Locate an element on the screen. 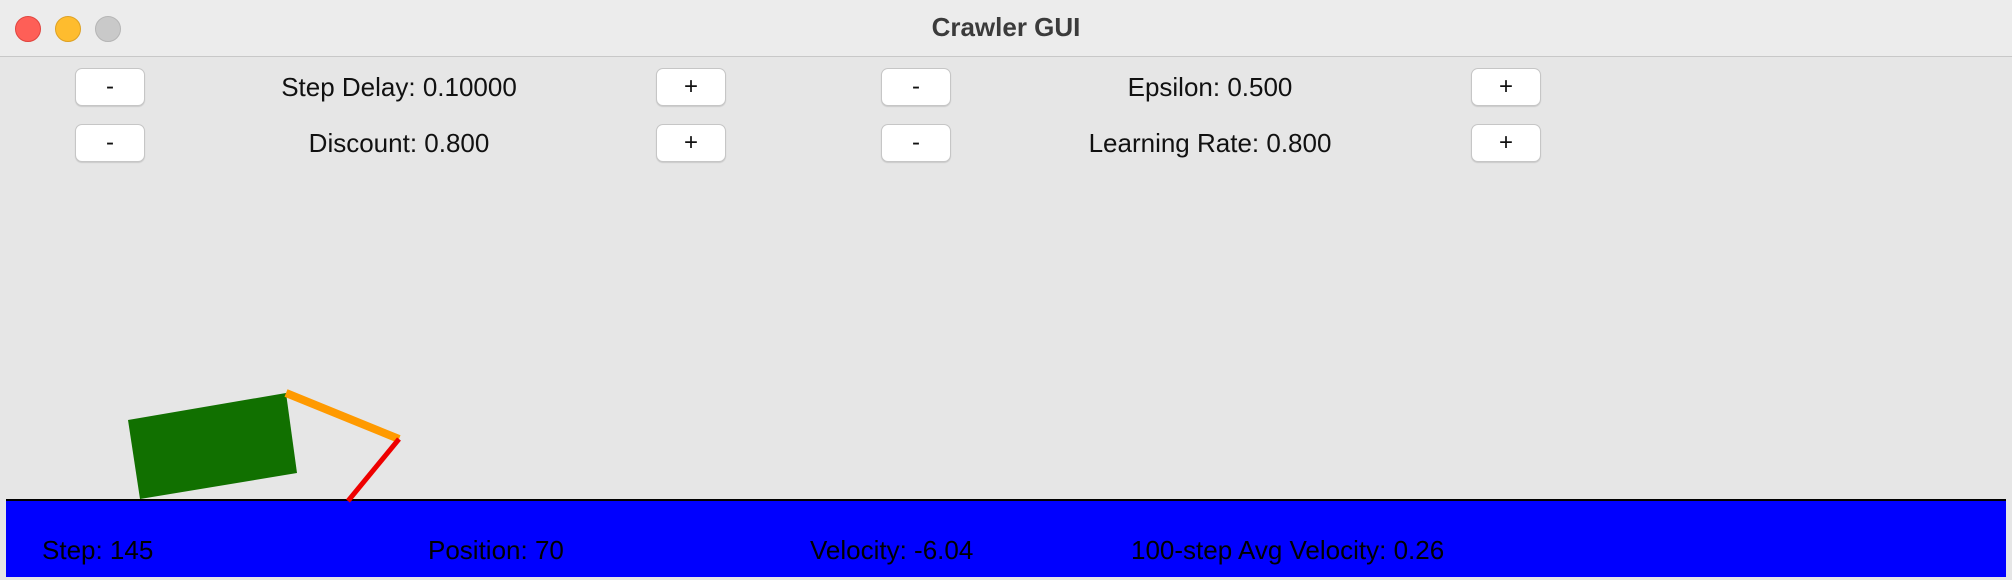  velocity-readout: Velocity: -6.04 is located at coordinates (892, 550).